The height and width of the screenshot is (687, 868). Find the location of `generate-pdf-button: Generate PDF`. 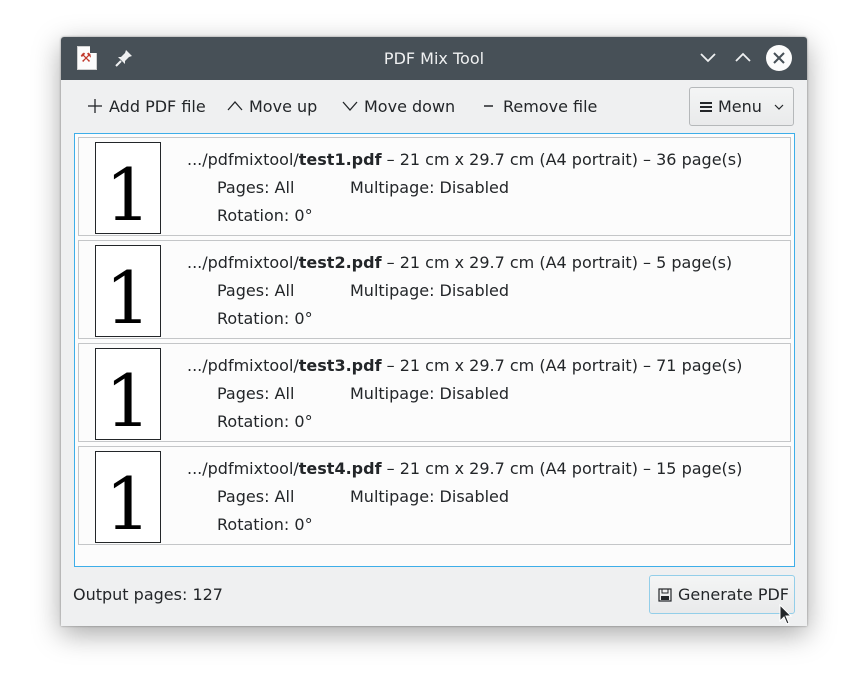

generate-pdf-button: Generate PDF is located at coordinates (722, 594).